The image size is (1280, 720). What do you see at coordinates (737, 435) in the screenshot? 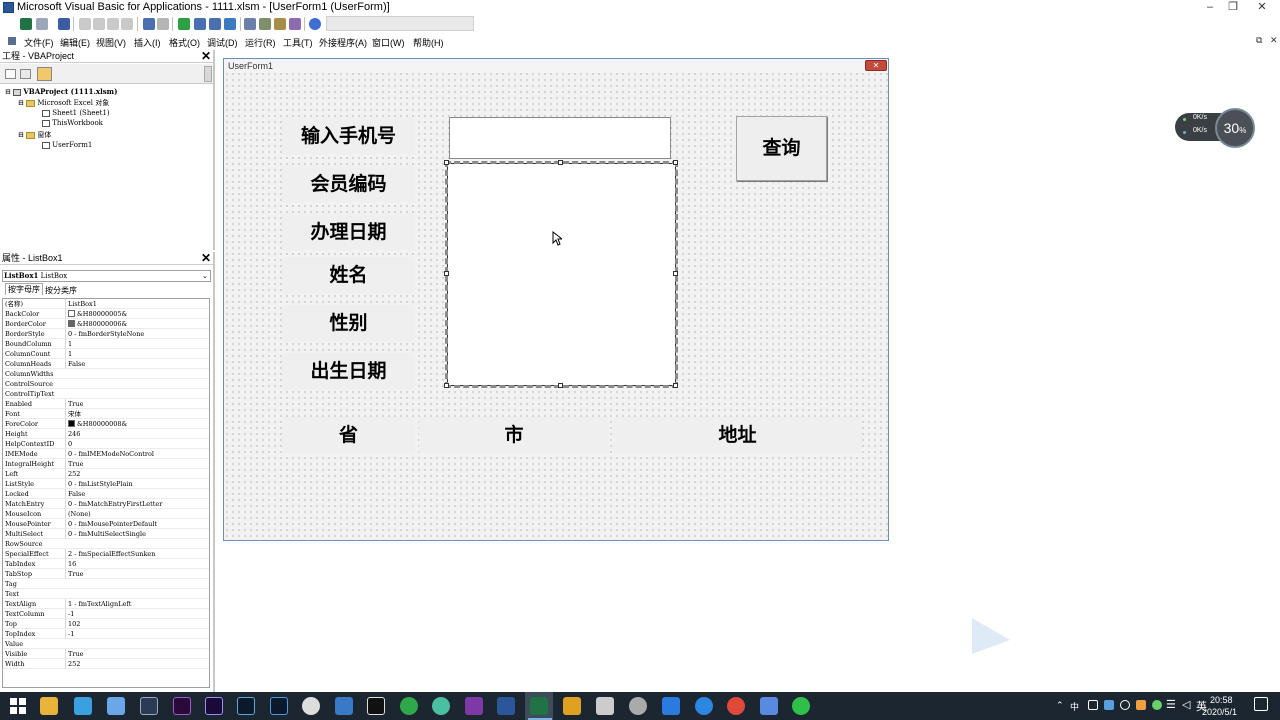
I see `label-address: 地址` at bounding box center [737, 435].